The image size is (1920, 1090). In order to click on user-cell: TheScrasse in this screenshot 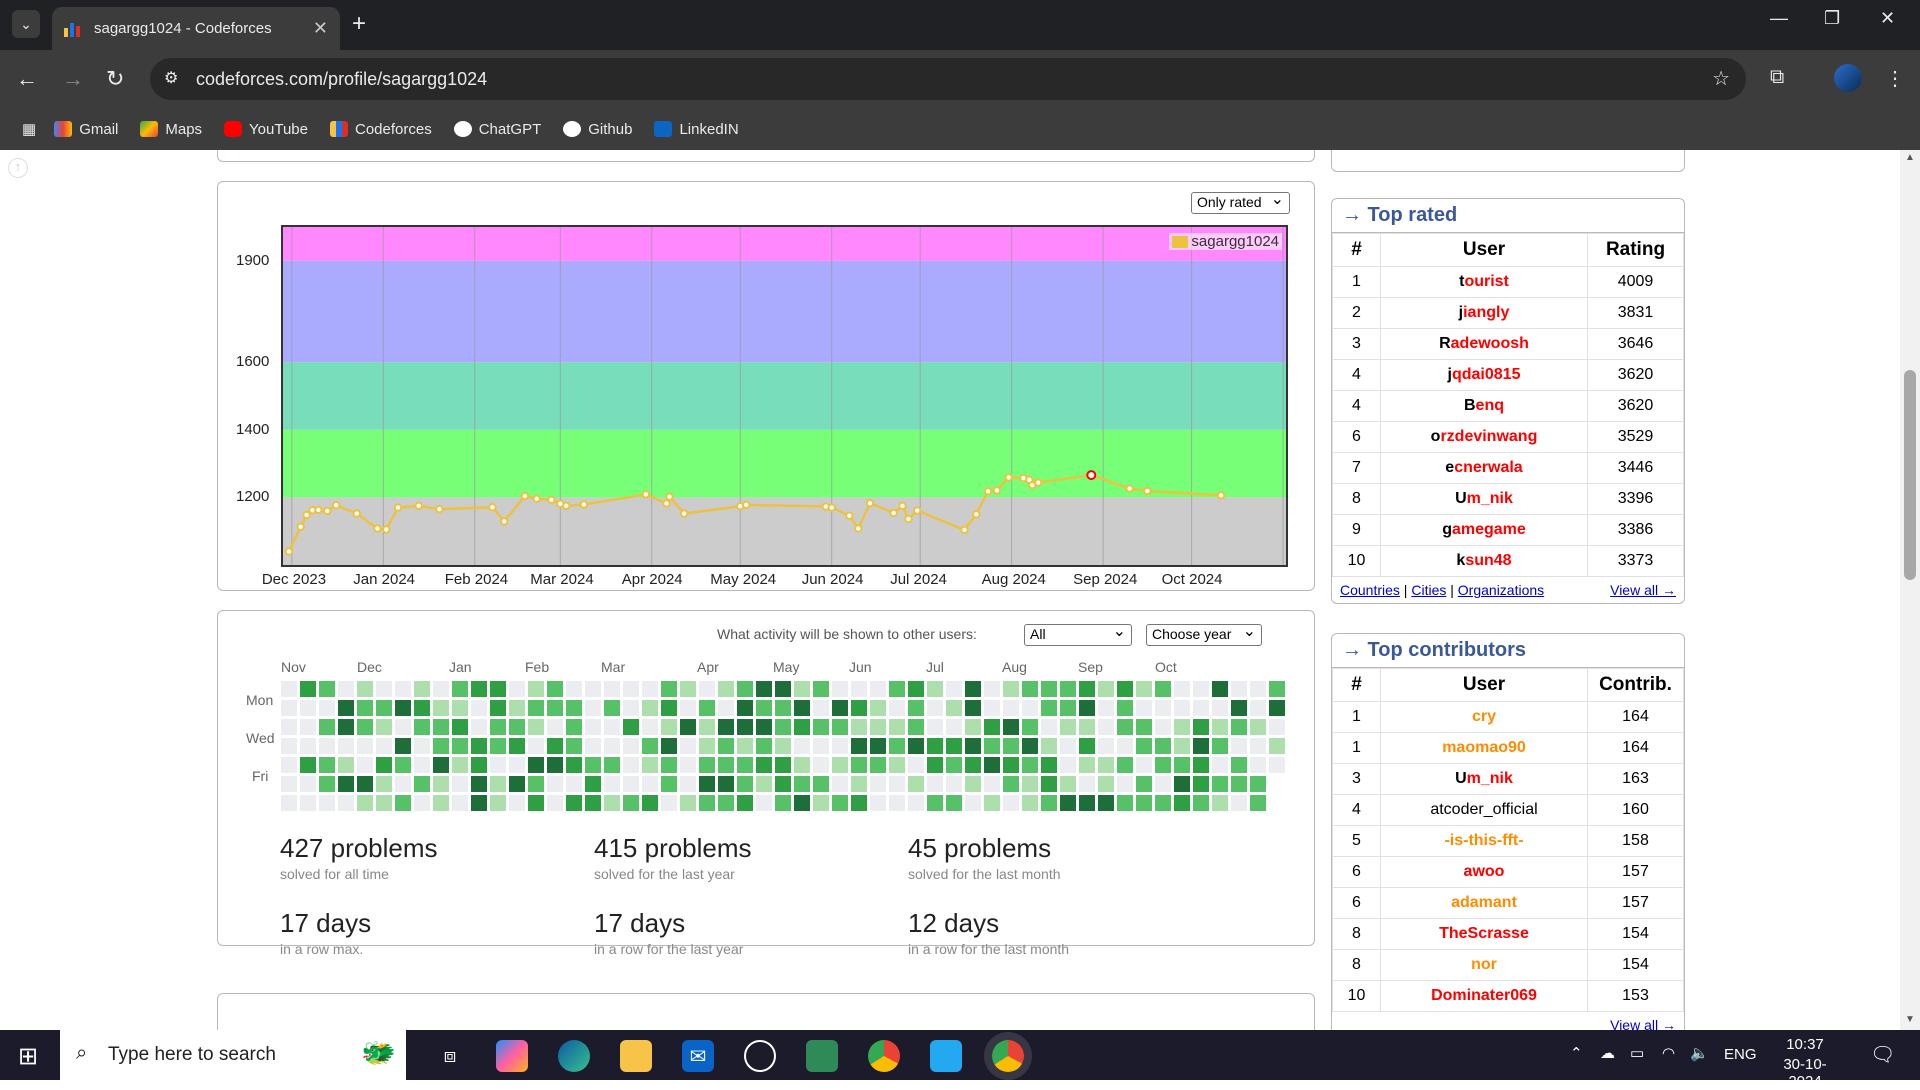, I will do `click(1484, 934)`.